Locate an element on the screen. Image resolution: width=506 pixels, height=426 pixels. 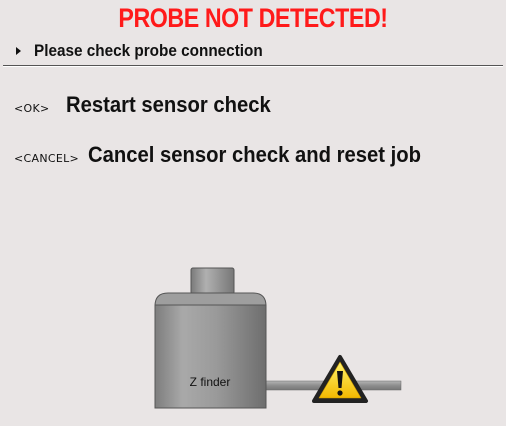
warning-triangle-icon is located at coordinates (340, 379).